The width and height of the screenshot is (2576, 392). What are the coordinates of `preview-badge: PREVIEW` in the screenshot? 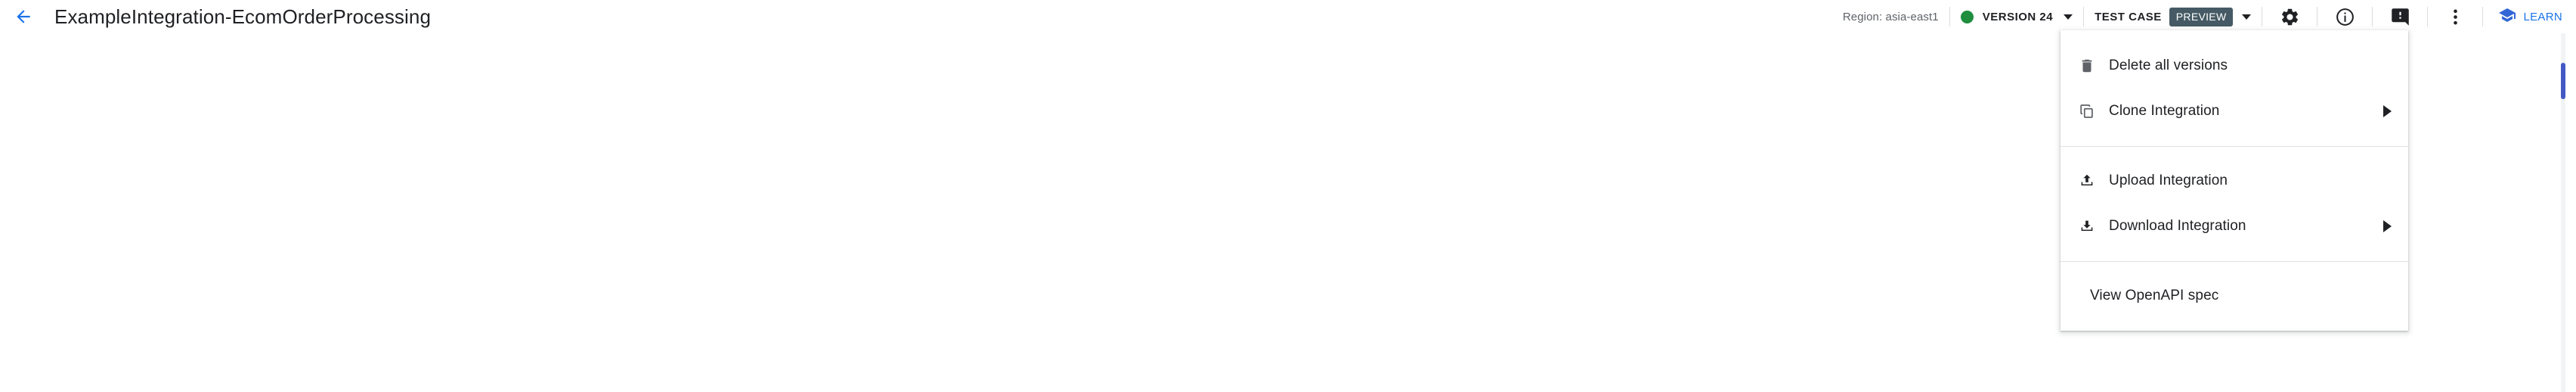 It's located at (2201, 16).